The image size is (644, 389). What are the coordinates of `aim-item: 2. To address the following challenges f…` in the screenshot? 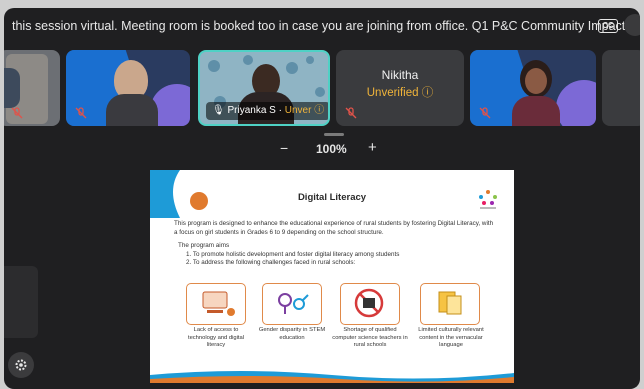 It's located at (271, 262).